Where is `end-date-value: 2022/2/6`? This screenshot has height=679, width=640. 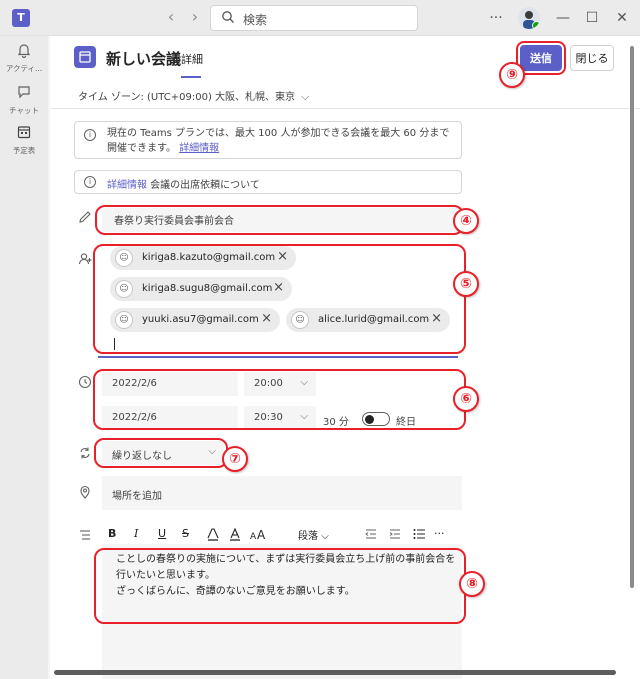 end-date-value: 2022/2/6 is located at coordinates (134, 417).